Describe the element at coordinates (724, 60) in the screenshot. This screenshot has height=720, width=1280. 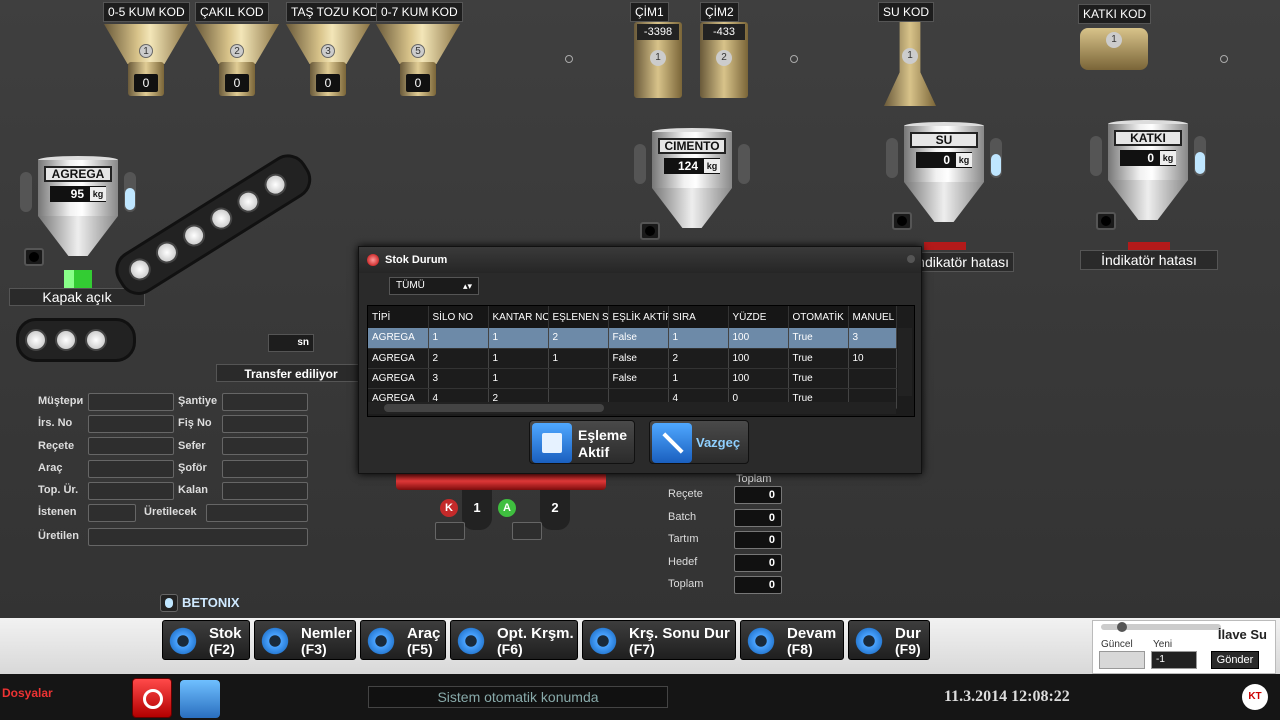
I see `cim2-feeder: -433 2` at that location.